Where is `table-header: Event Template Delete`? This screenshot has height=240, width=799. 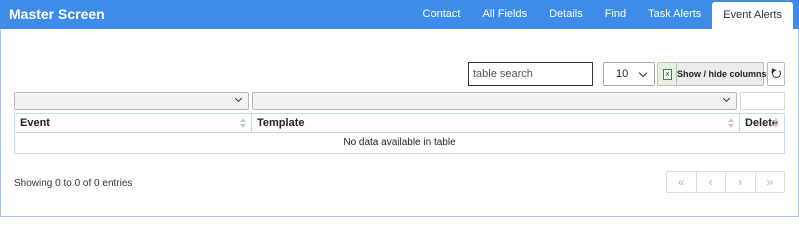 table-header: Event Template Delete is located at coordinates (399, 123).